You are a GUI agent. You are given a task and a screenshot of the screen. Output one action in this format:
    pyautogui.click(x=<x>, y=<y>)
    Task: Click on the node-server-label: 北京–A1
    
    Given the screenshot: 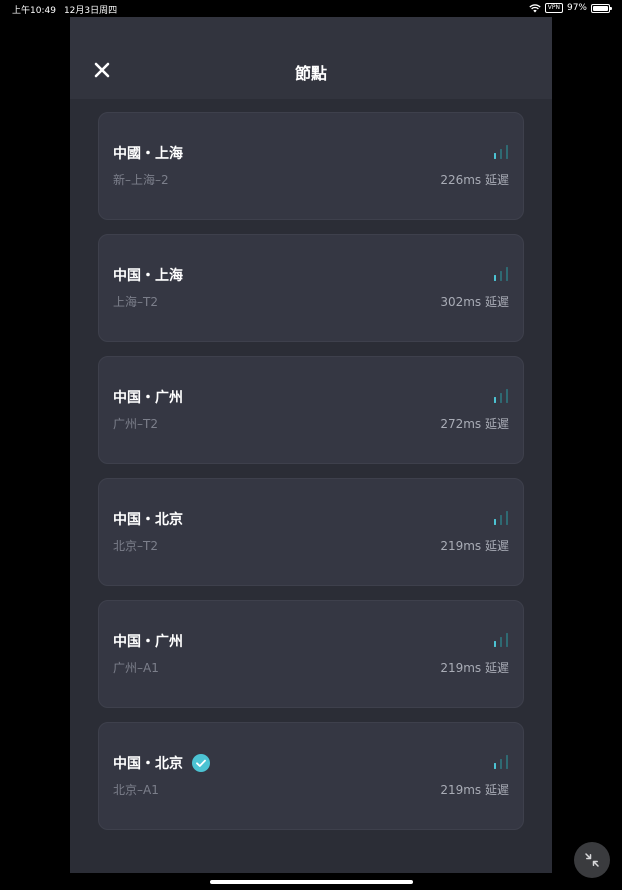 What is the action you would take?
    pyautogui.click(x=136, y=790)
    